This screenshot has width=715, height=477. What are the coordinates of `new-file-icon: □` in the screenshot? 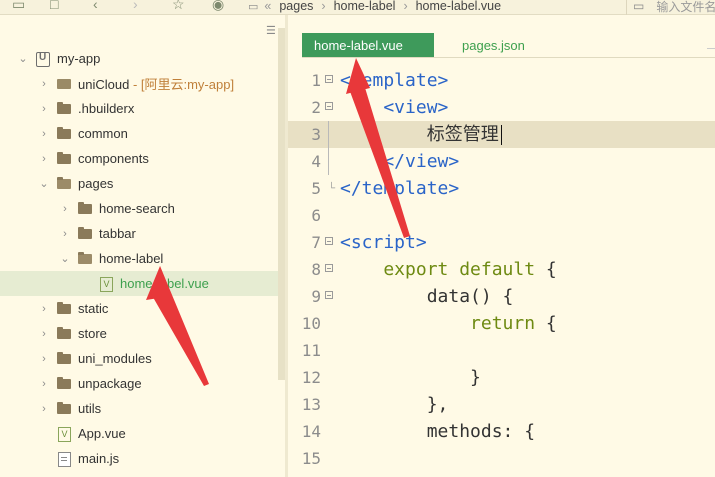 It's located at (54, 6).